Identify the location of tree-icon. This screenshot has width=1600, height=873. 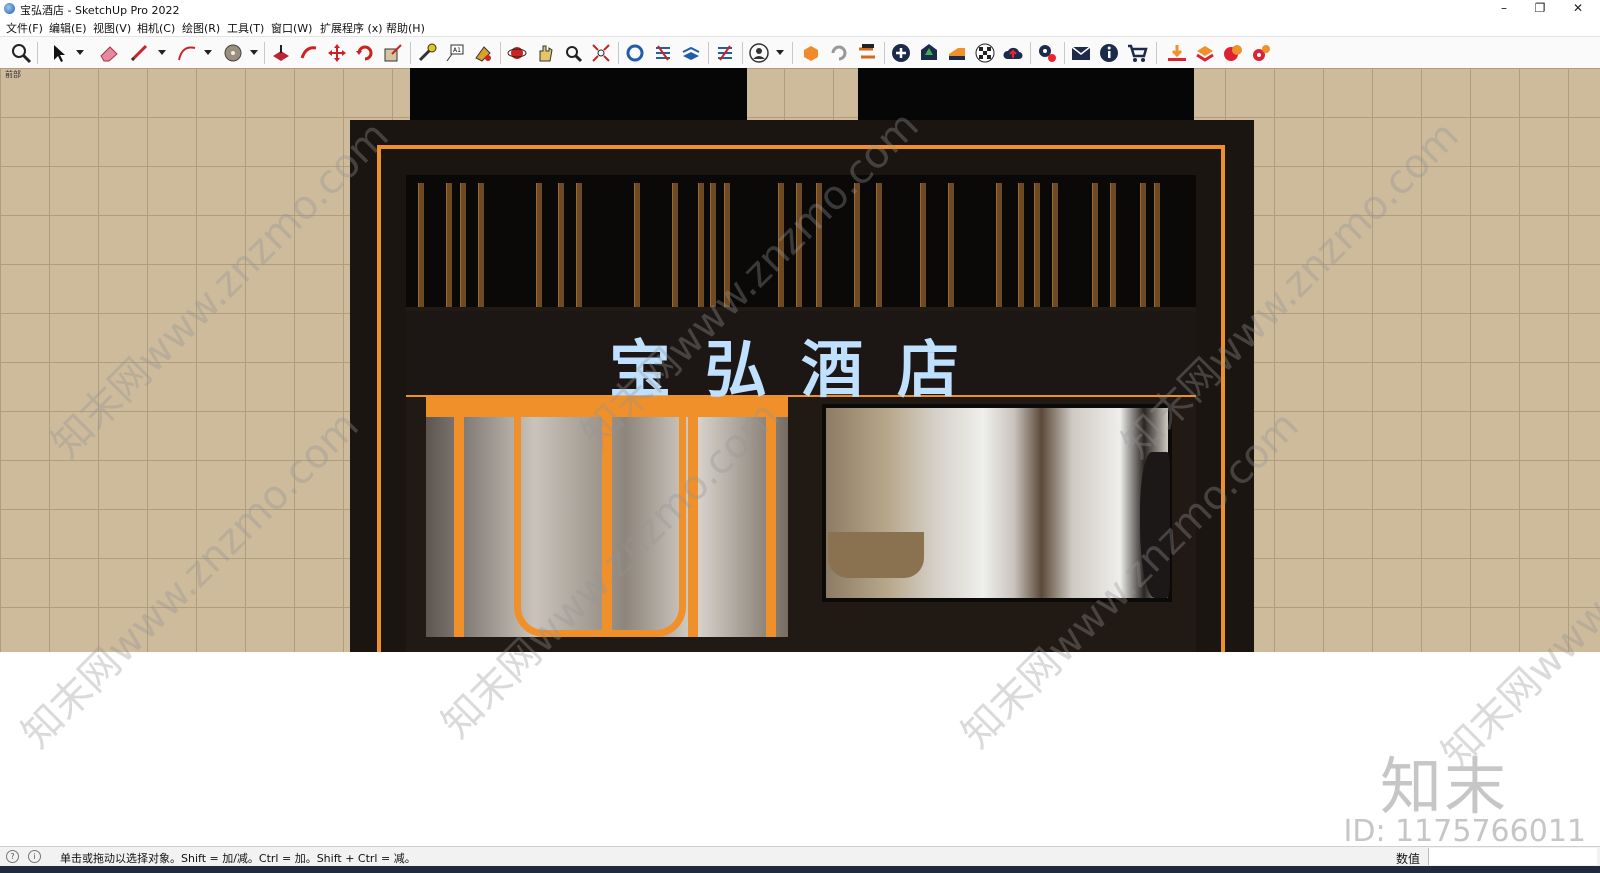
(929, 53).